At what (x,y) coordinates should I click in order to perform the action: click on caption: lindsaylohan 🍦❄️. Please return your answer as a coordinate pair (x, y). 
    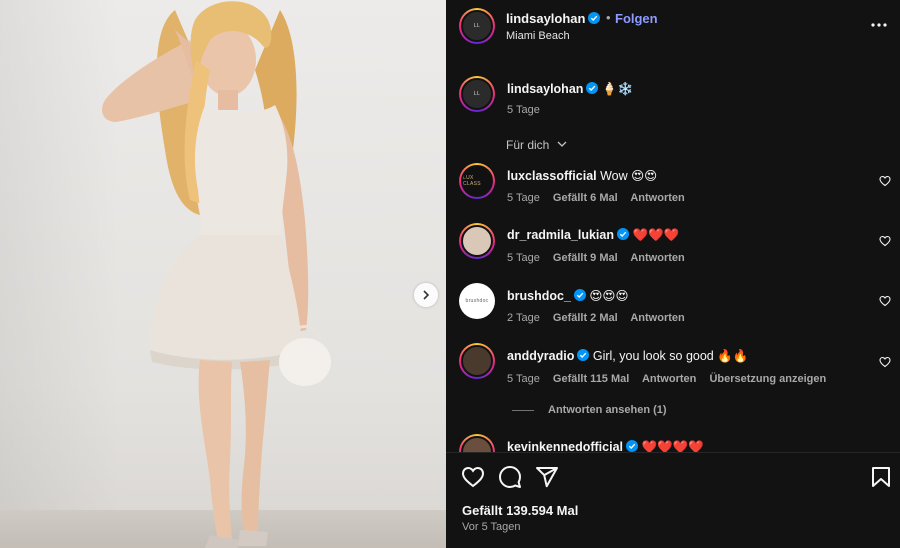
    Looking at the image, I should click on (570, 89).